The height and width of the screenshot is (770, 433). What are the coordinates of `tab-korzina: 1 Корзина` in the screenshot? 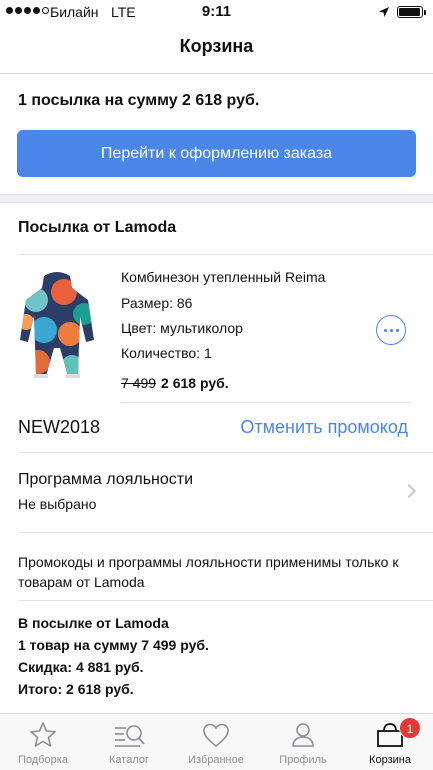 It's located at (390, 742).